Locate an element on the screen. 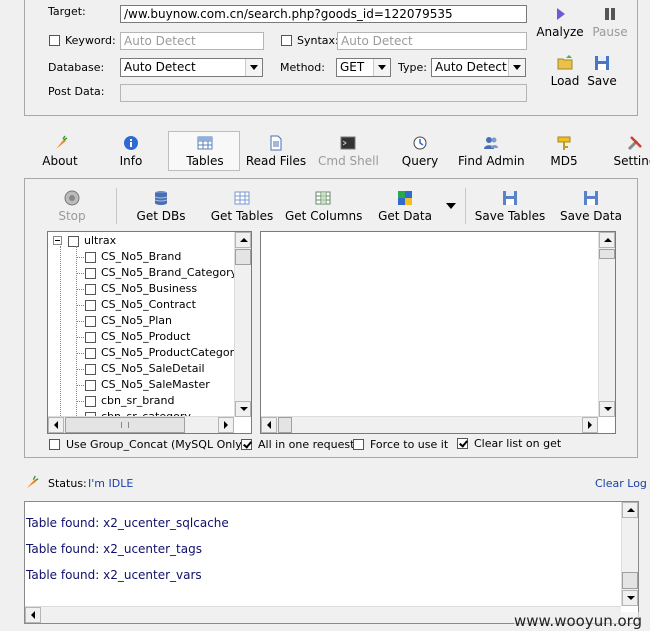 The image size is (650, 631). log-line: Table found: x2_ucenter_sqlcache is located at coordinates (127, 523).